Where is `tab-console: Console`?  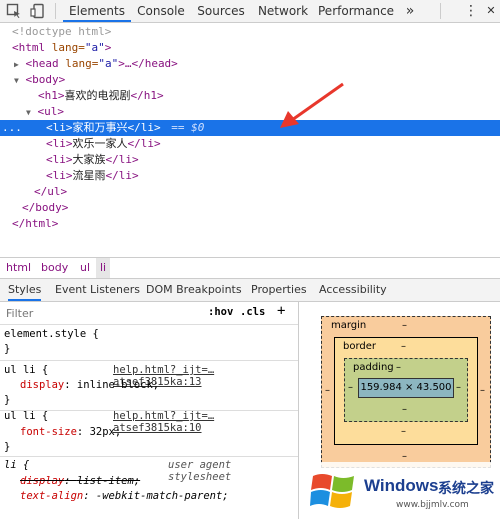 tab-console: Console is located at coordinates (161, 11).